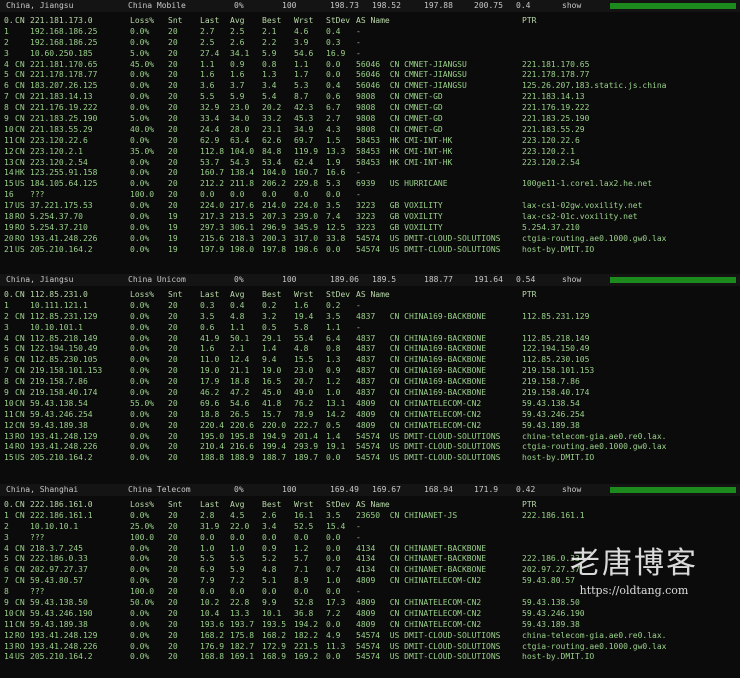  I want to click on cell-stdev: 0.9, so click(333, 371).